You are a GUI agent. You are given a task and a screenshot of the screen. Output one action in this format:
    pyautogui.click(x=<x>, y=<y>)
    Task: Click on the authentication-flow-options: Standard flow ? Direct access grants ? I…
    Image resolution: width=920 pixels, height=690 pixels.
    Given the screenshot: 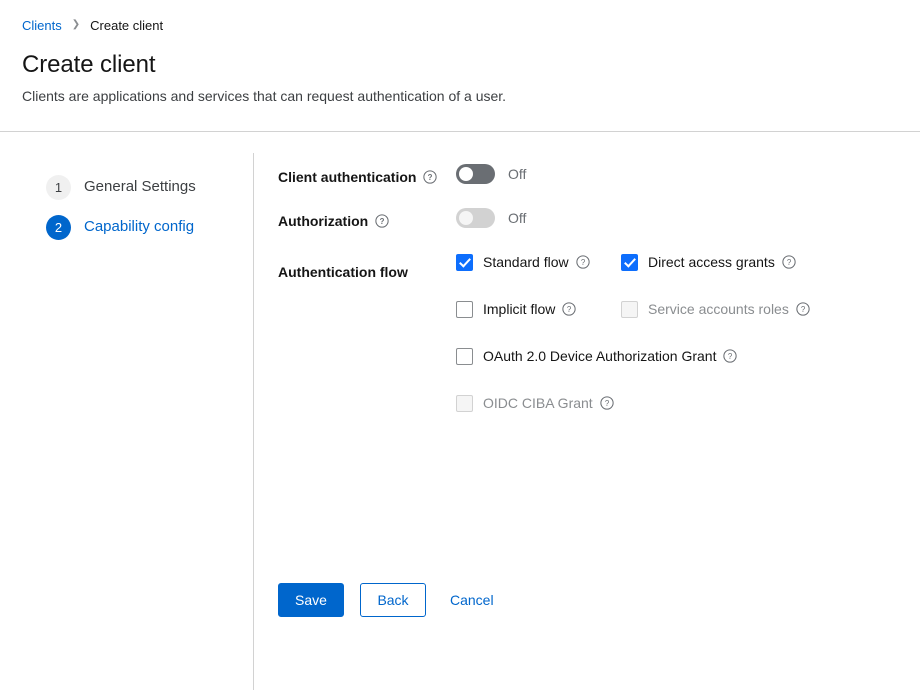 What is the action you would take?
    pyautogui.click(x=651, y=346)
    